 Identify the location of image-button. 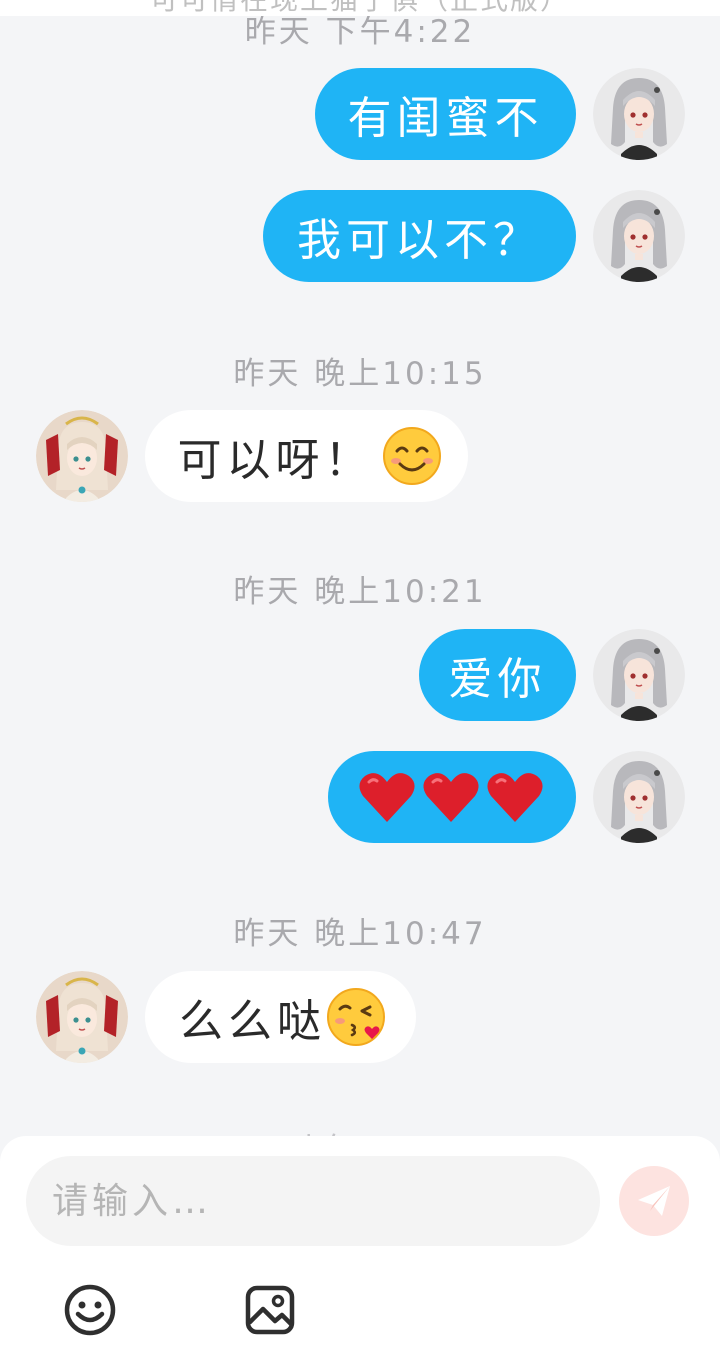
(270, 1310).